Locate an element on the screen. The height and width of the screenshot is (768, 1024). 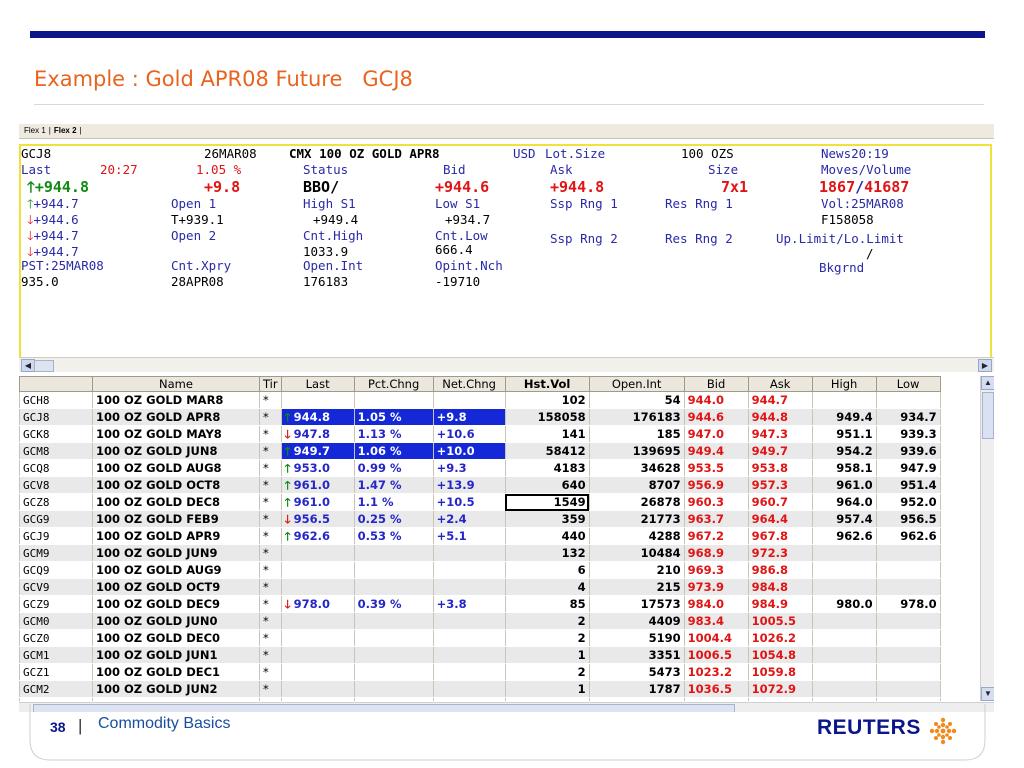
cell-ask: 944.7 is located at coordinates (780, 400).